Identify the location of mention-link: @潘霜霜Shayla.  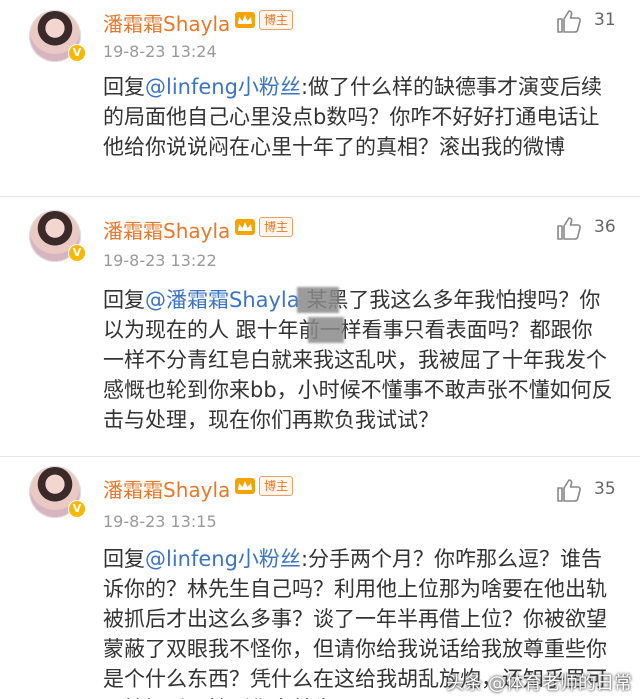
(222, 300).